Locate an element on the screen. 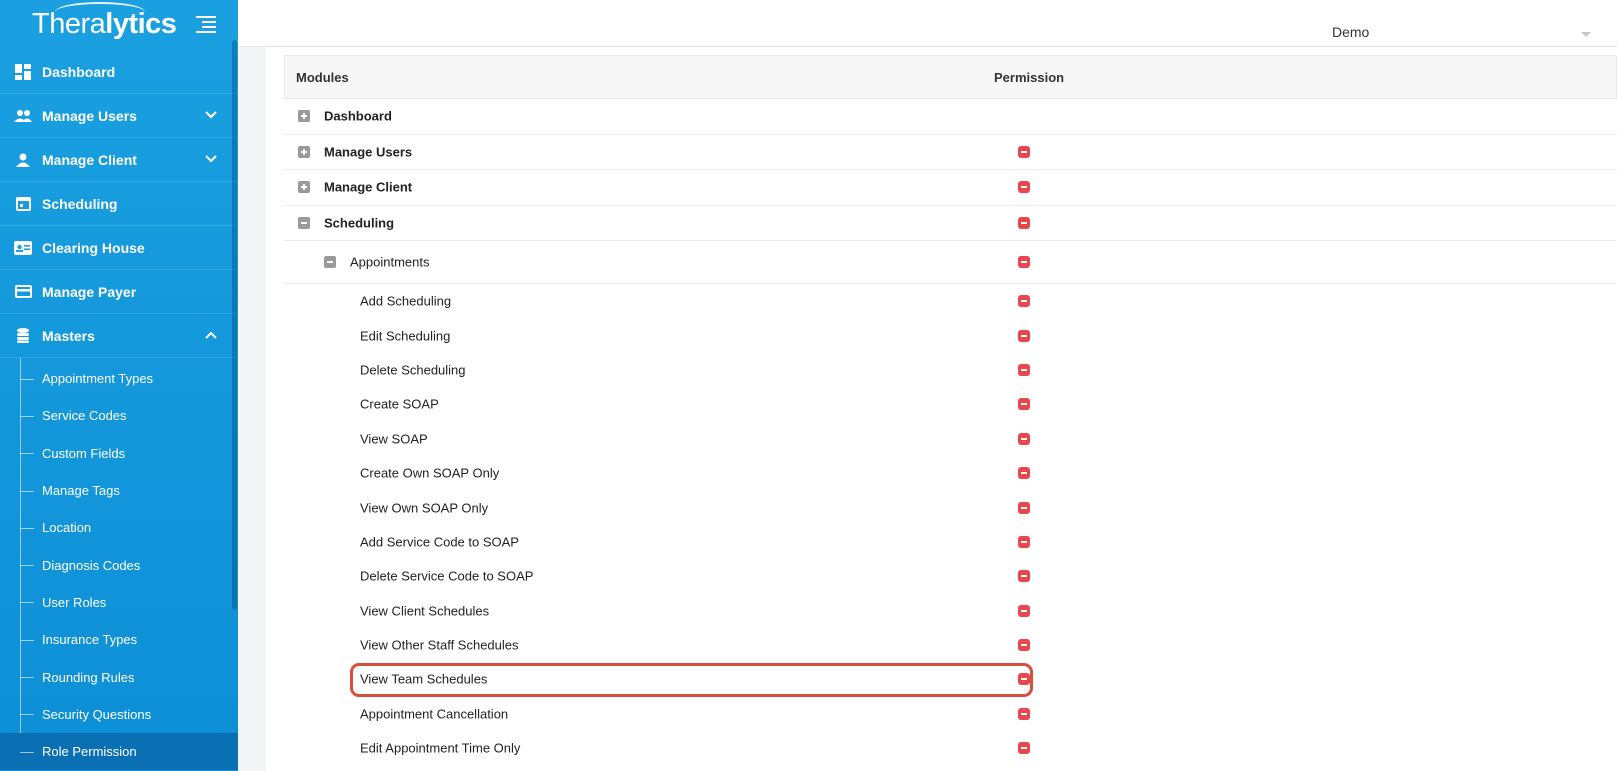  sidebar-subitem-role-permission: Role Permission is located at coordinates (119, 751).